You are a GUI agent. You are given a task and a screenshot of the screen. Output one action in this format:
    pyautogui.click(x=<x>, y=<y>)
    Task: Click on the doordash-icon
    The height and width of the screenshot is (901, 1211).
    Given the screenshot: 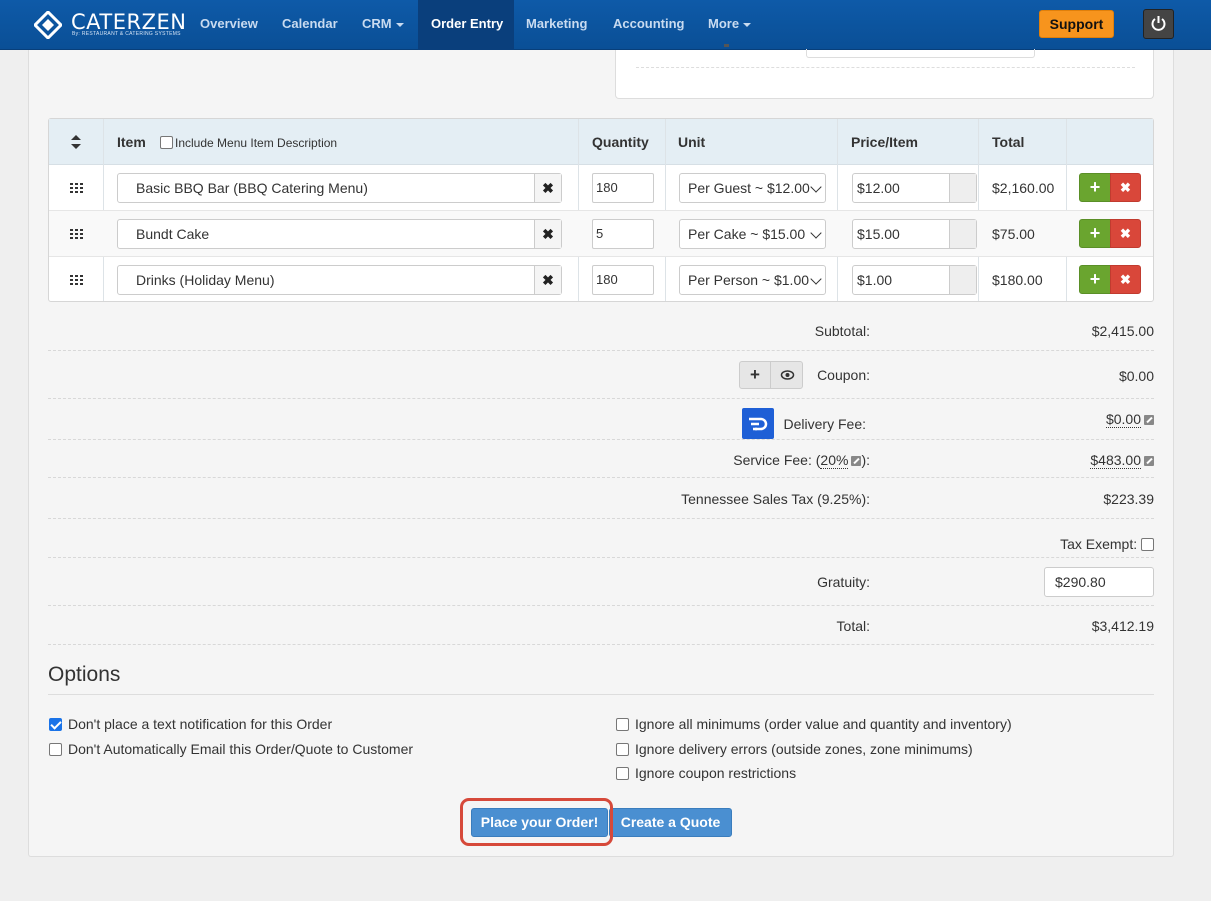 What is the action you would take?
    pyautogui.click(x=758, y=424)
    